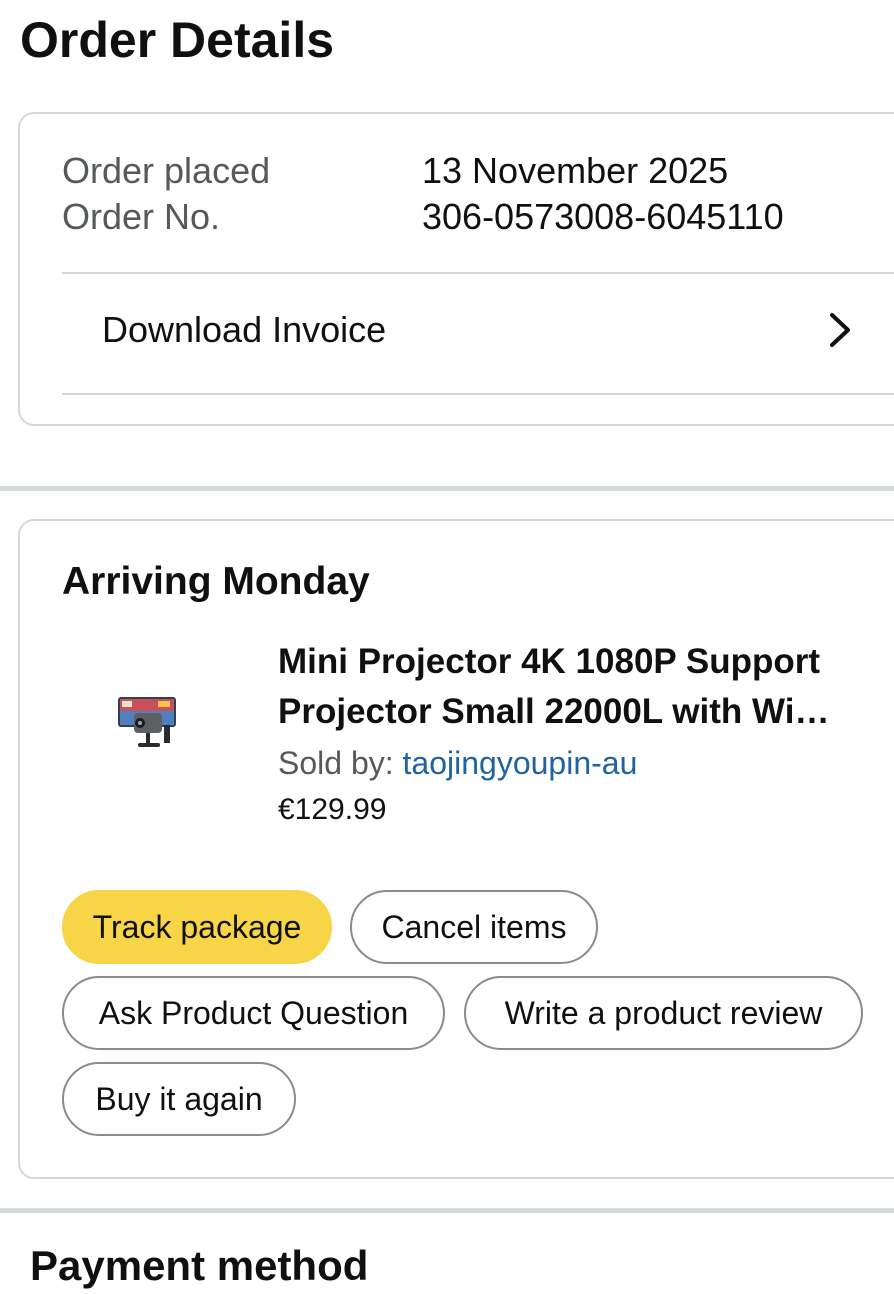  Describe the element at coordinates (177, 40) in the screenshot. I see `page-title: Order Details` at that location.